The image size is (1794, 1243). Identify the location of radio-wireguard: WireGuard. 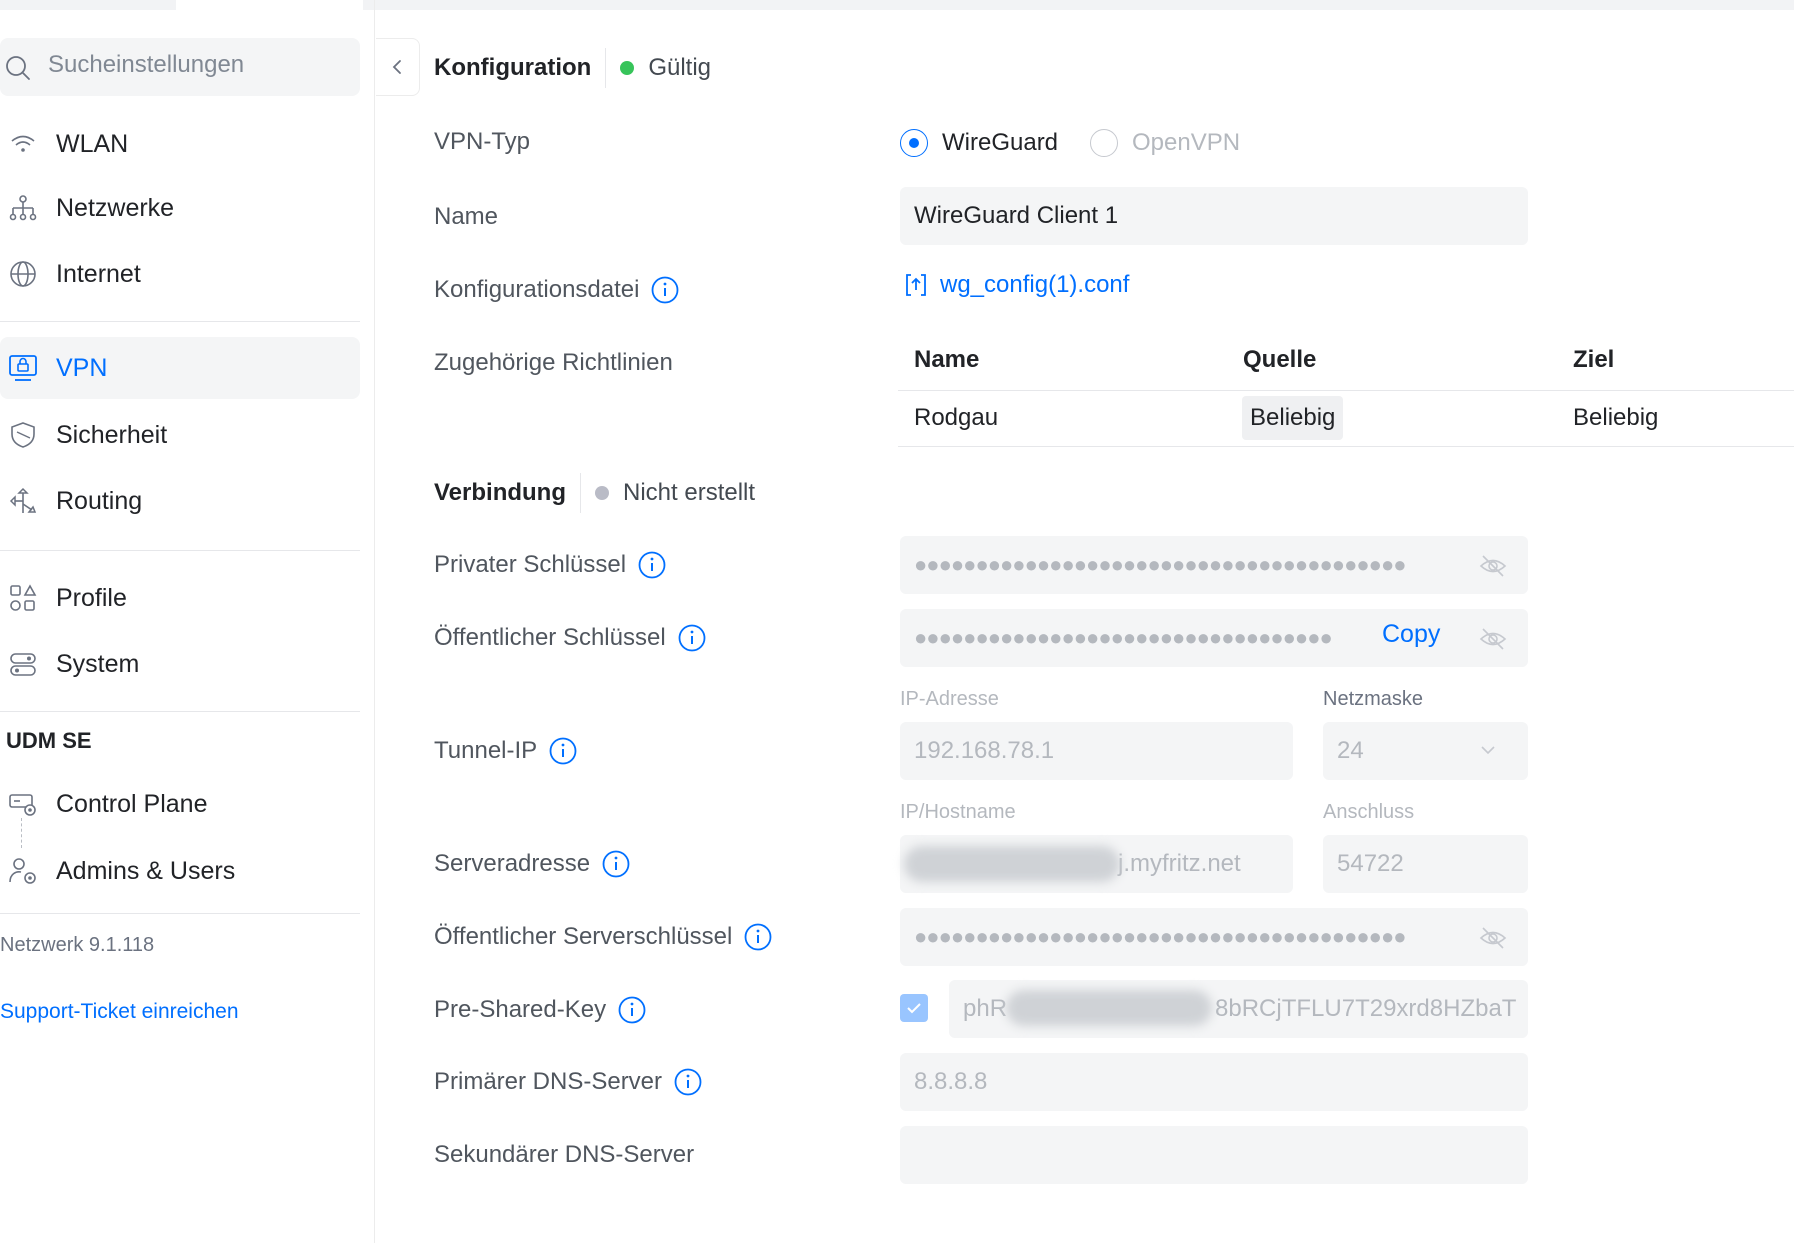
(979, 143).